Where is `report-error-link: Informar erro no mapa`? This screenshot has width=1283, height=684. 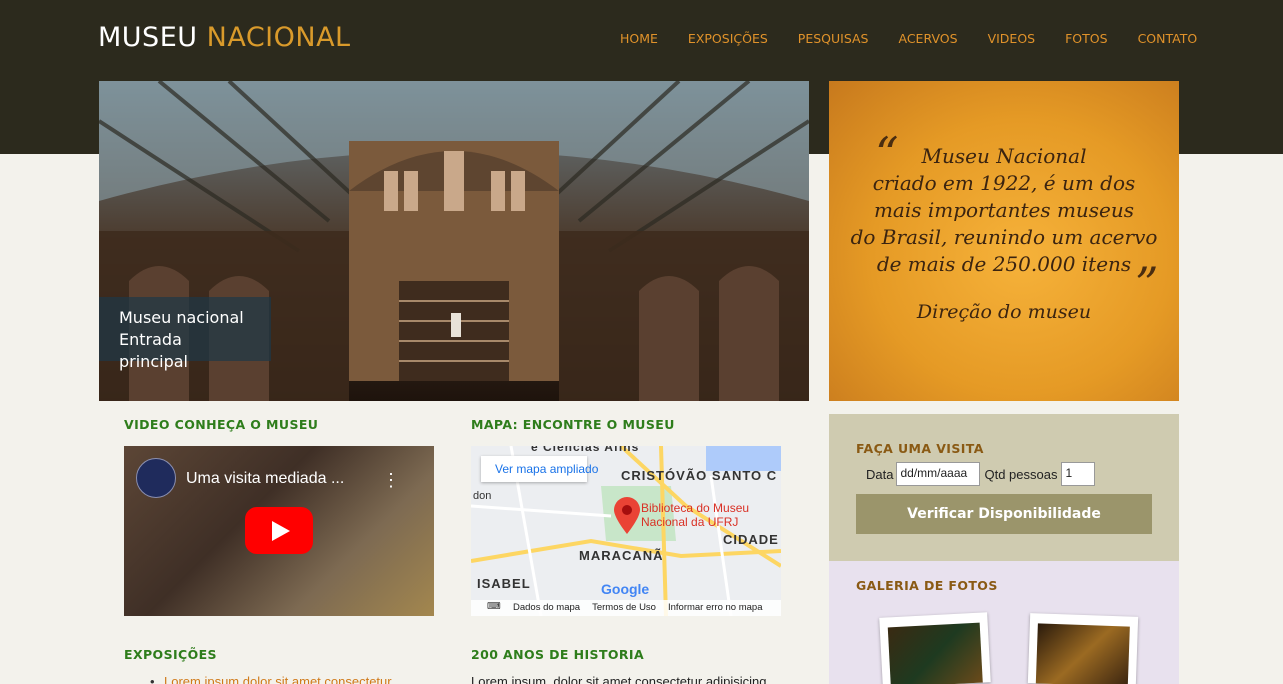
report-error-link: Informar erro no mapa is located at coordinates (715, 609).